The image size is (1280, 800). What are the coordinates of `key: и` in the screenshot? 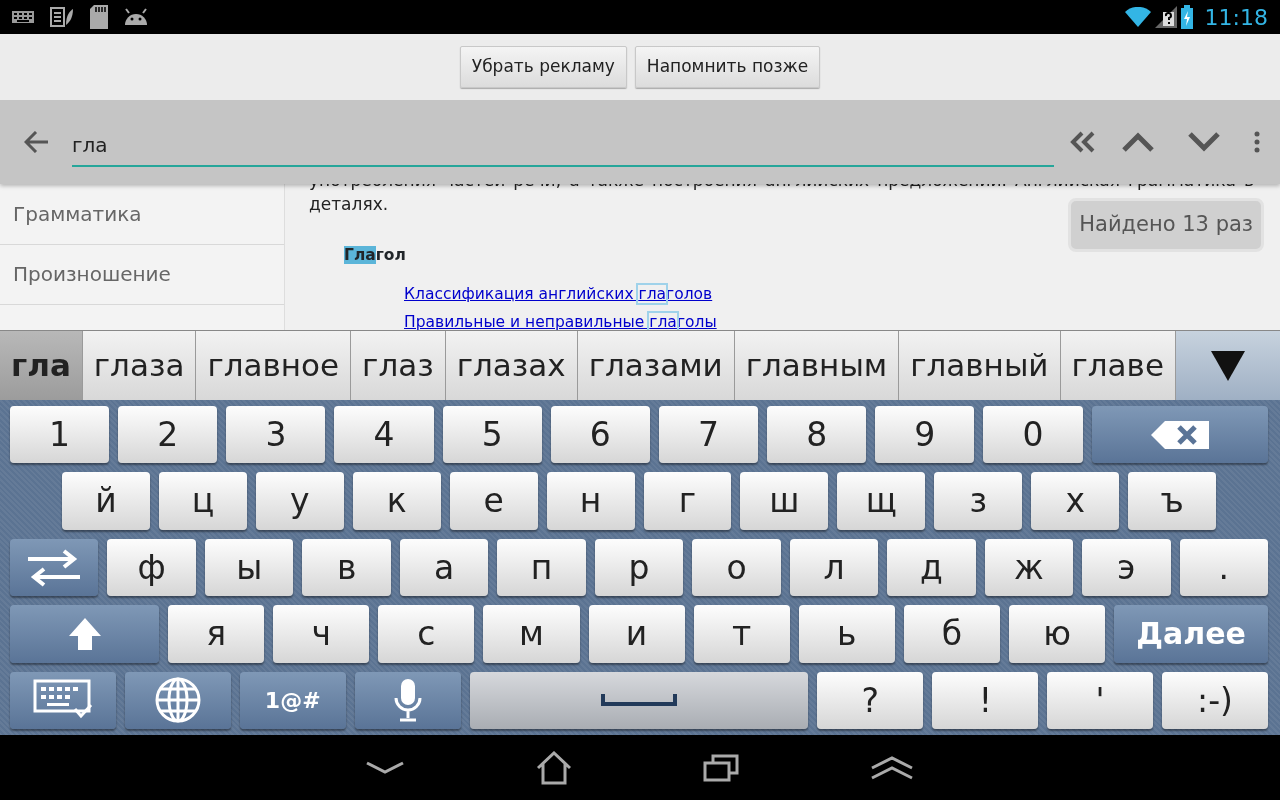 It's located at (636, 634).